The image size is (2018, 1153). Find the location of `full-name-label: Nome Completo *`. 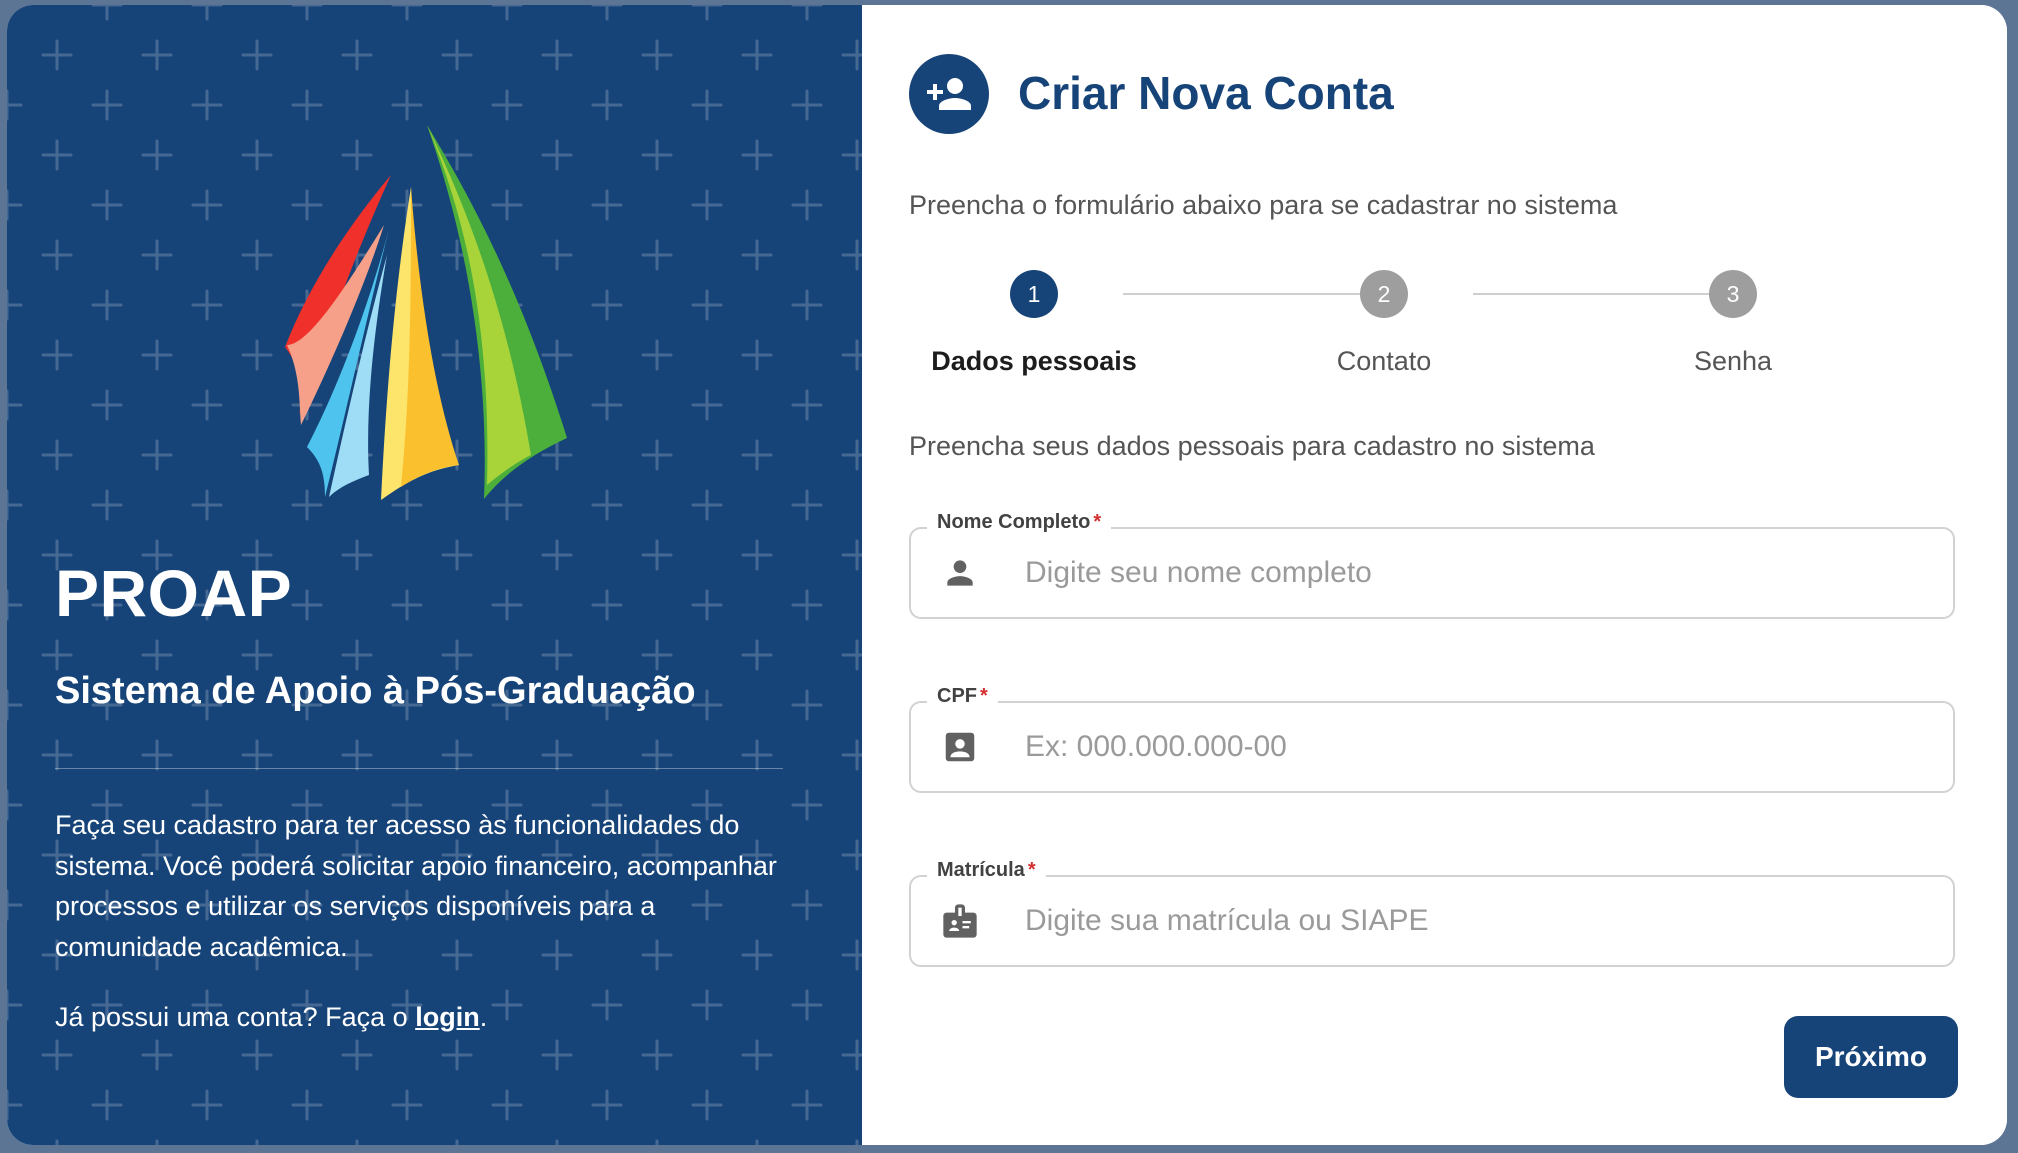

full-name-label: Nome Completo * is located at coordinates (1019, 522).